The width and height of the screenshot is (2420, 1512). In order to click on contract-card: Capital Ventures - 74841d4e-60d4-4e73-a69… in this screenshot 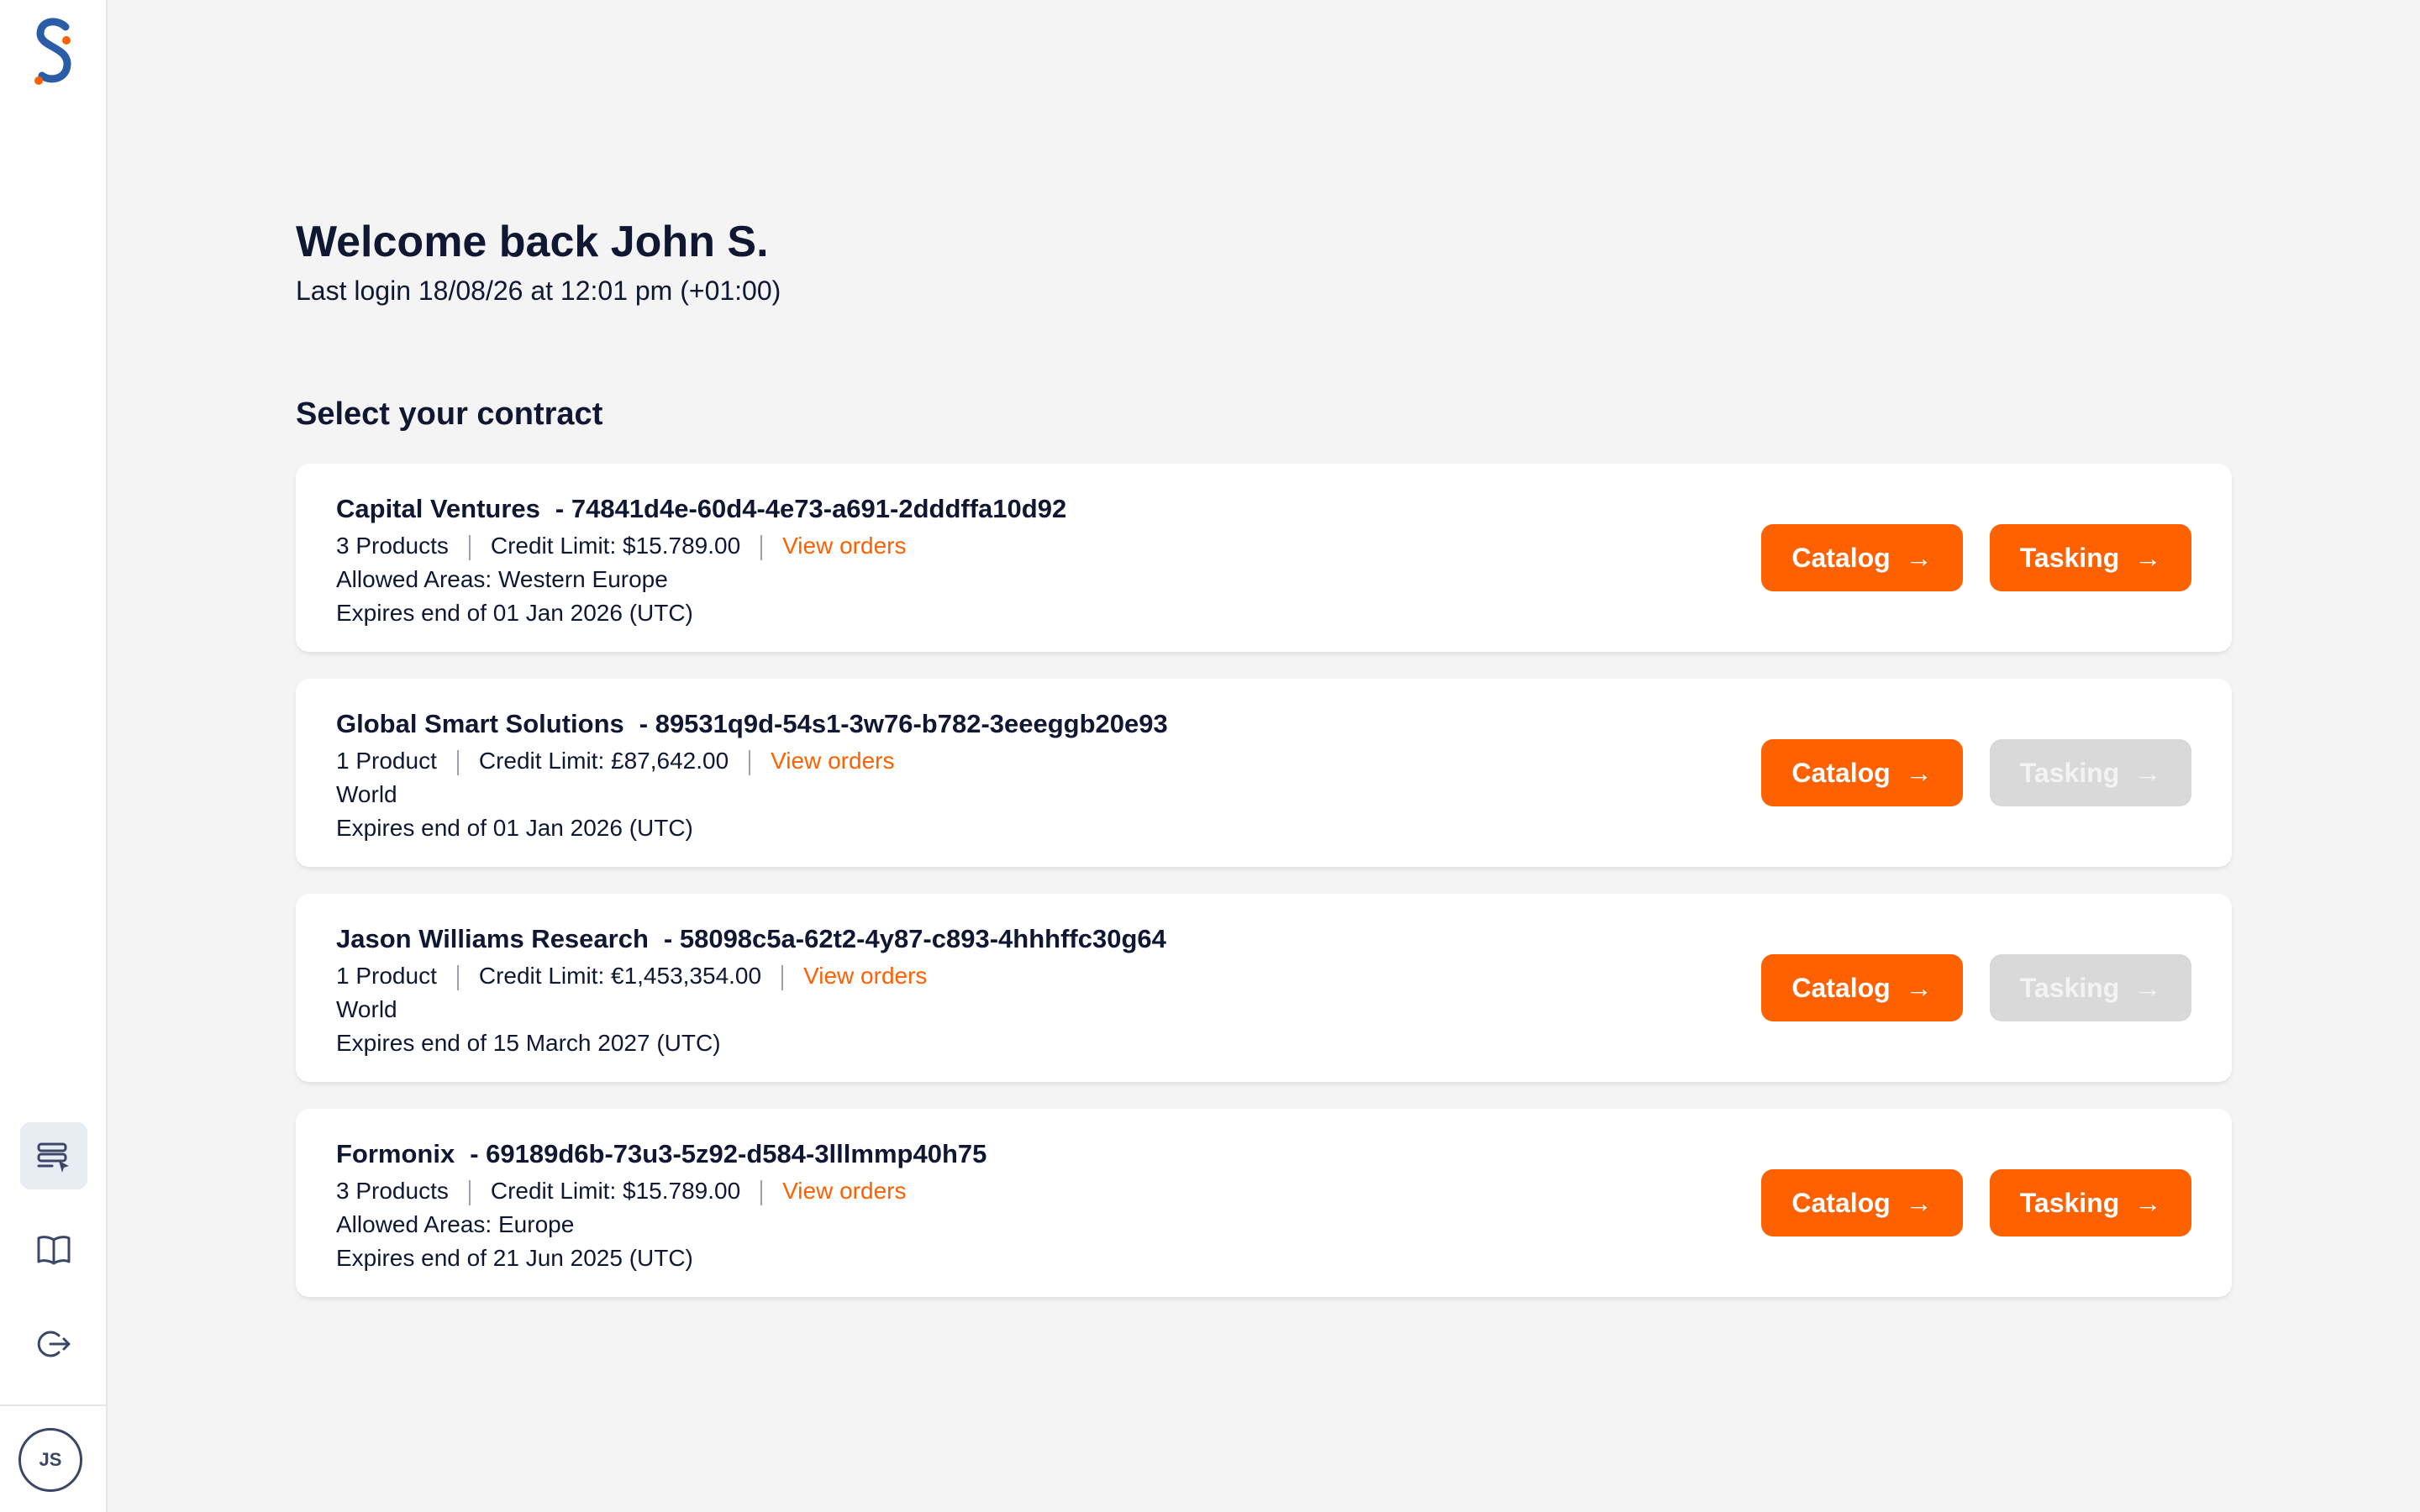, I will do `click(1264, 558)`.